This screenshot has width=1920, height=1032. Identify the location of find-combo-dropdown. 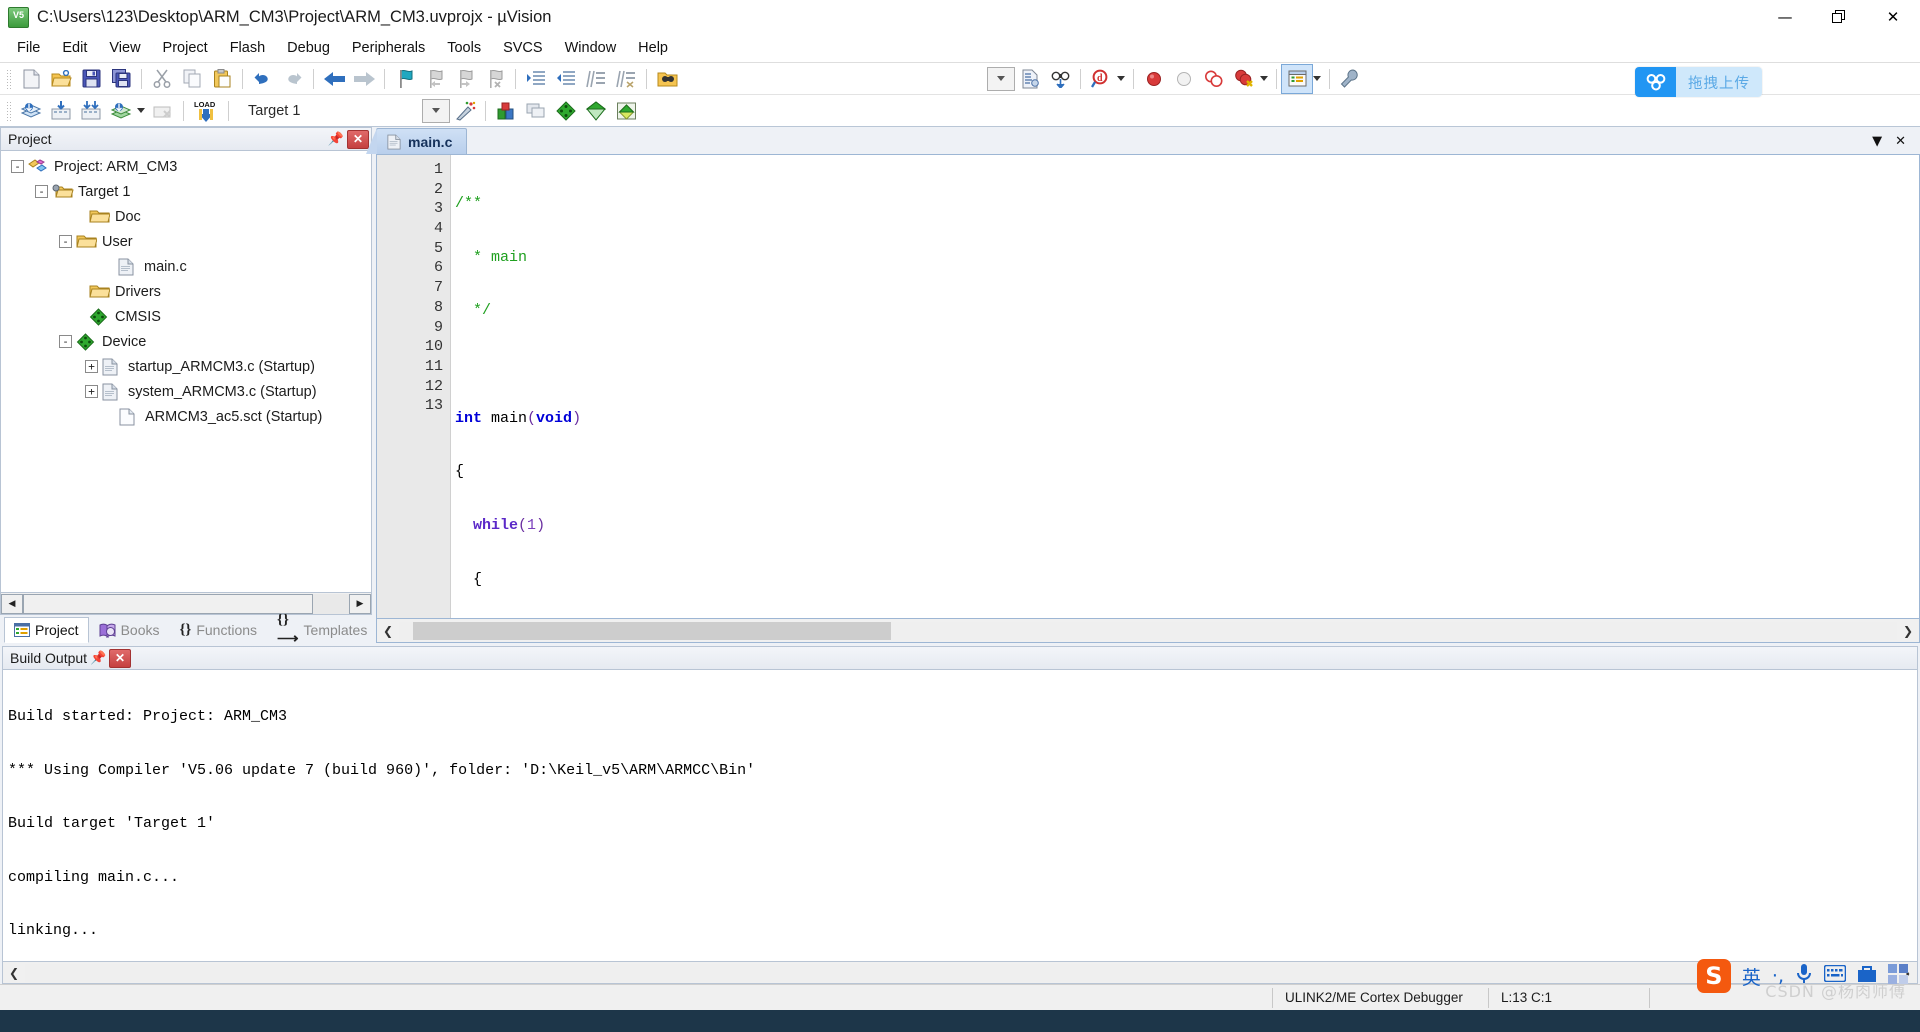
(1001, 78).